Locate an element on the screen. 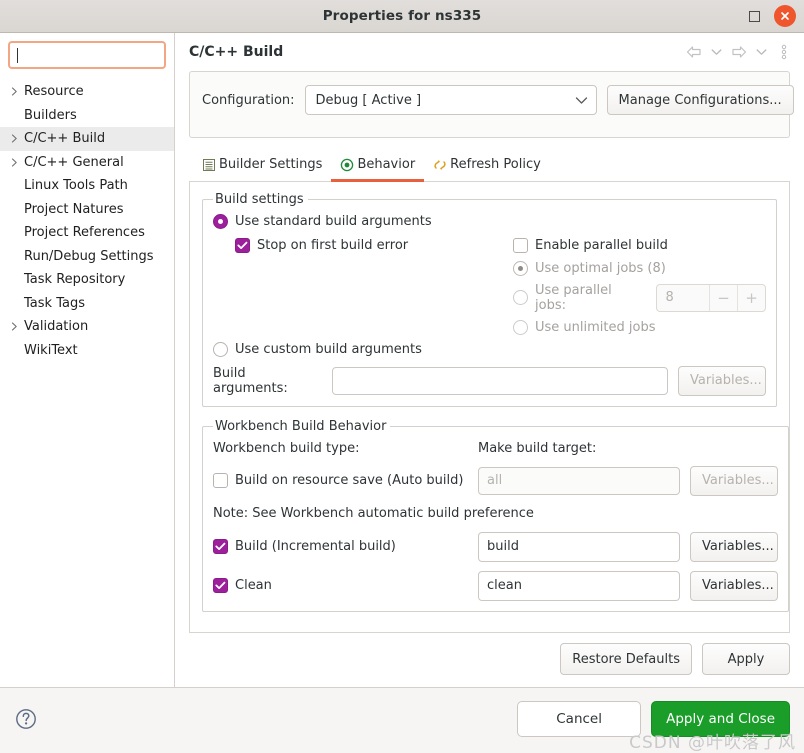 The height and width of the screenshot is (753, 804). build-on-resource-save-checkbox is located at coordinates (220, 481).